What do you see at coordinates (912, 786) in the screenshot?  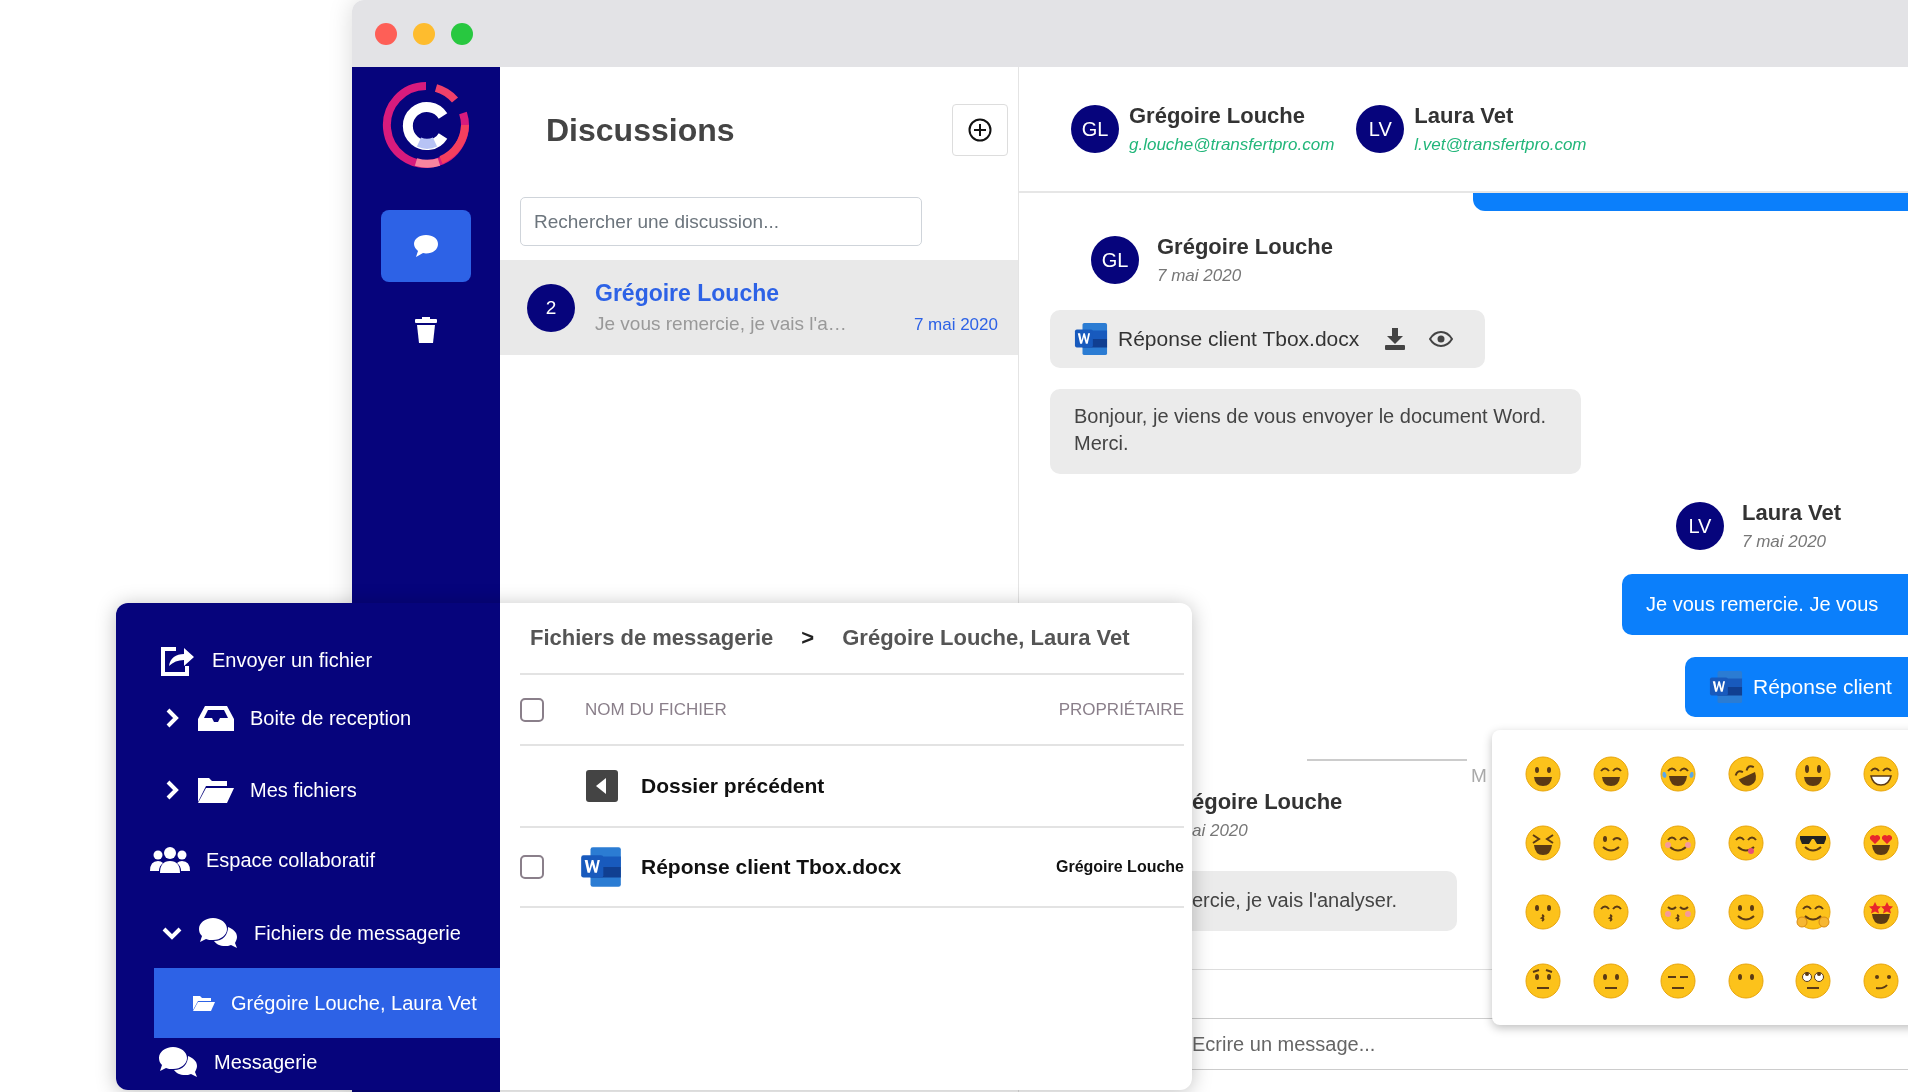 I see `file-name: Dossier précédent` at bounding box center [912, 786].